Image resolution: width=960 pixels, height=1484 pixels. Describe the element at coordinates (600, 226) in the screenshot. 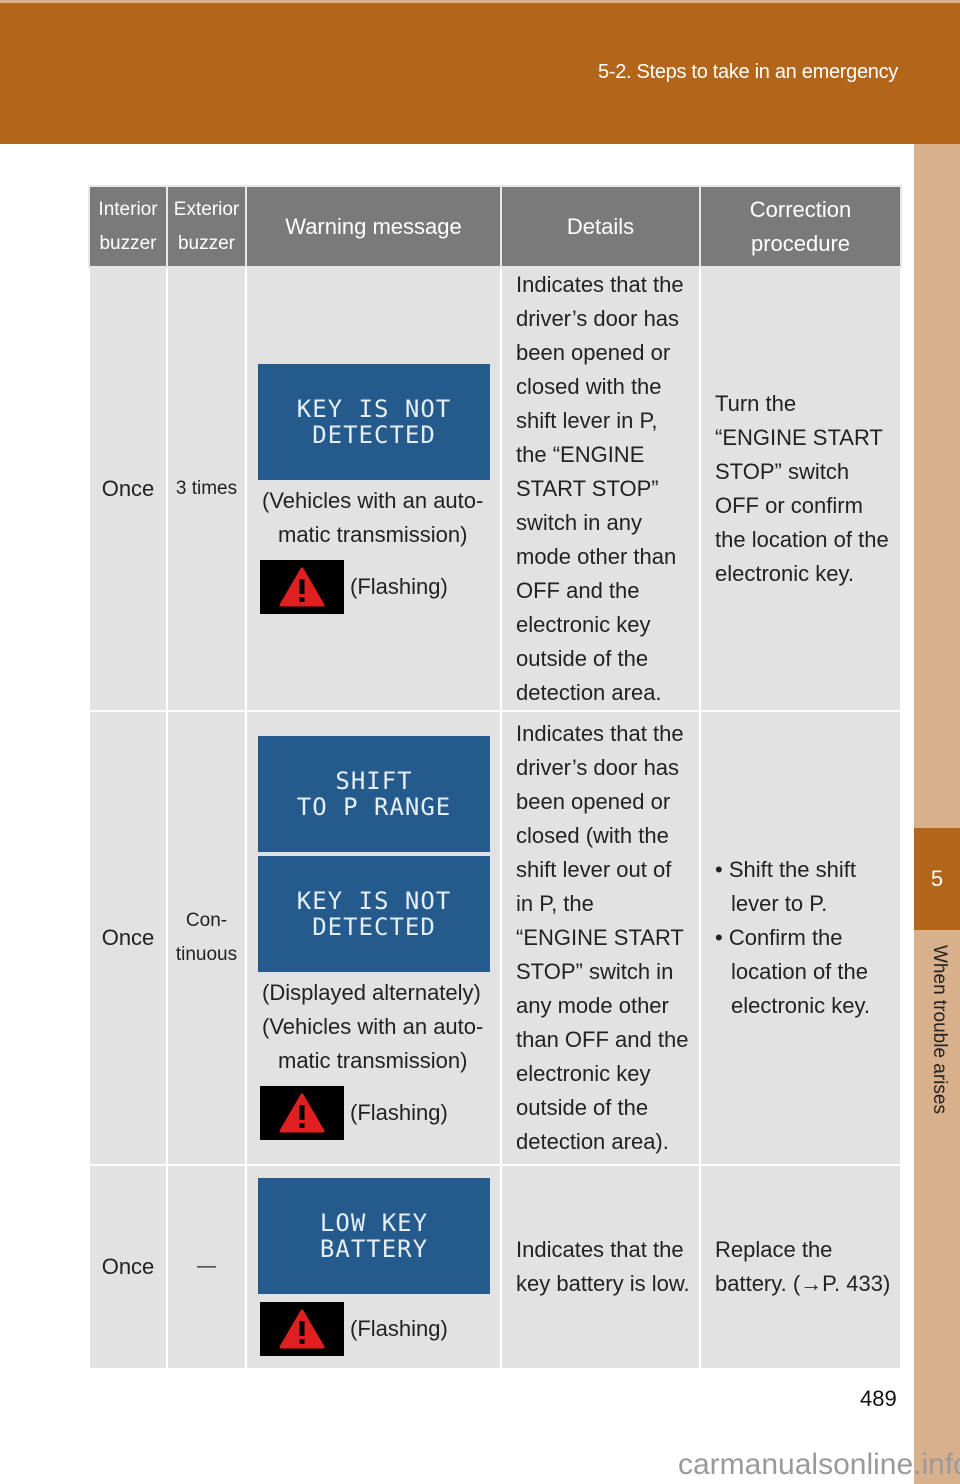

I see `header-details: Details` at that location.